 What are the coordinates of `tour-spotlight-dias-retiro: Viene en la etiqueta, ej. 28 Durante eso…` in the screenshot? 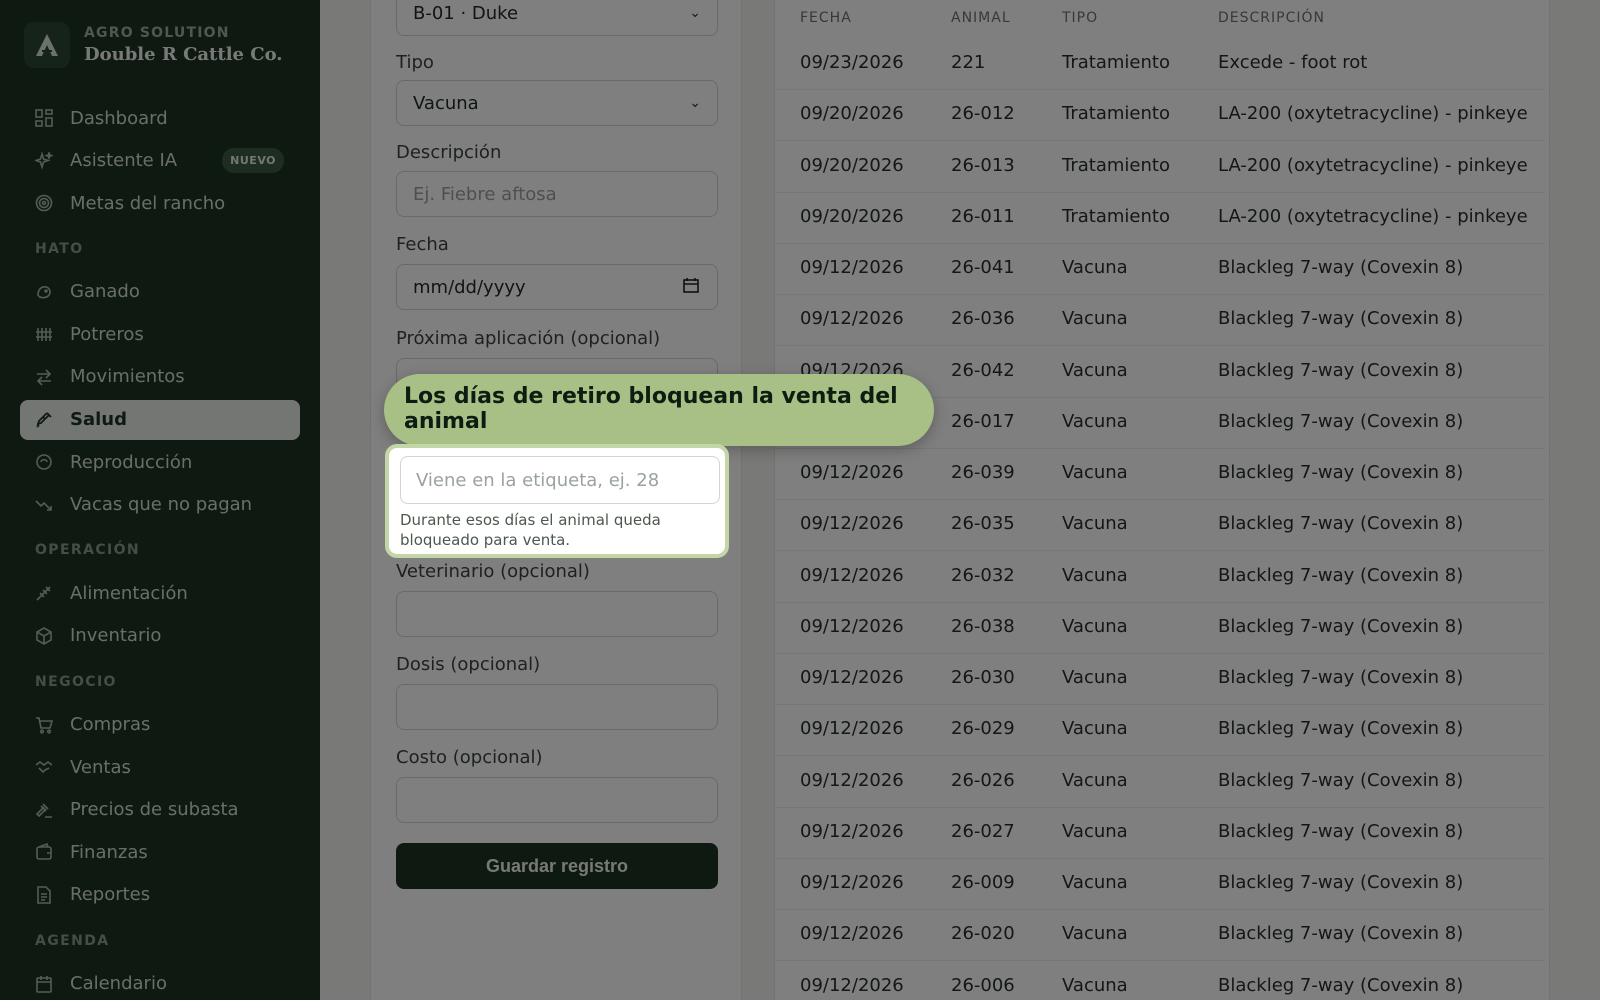 It's located at (557, 501).